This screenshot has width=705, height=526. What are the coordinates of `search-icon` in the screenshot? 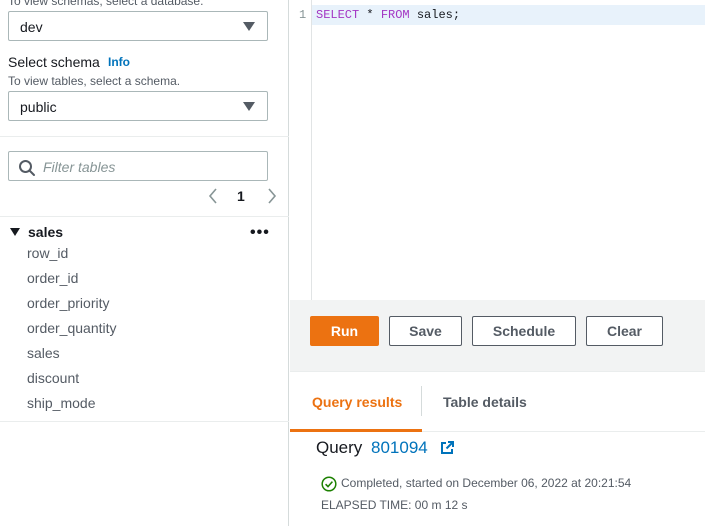 It's located at (27, 168).